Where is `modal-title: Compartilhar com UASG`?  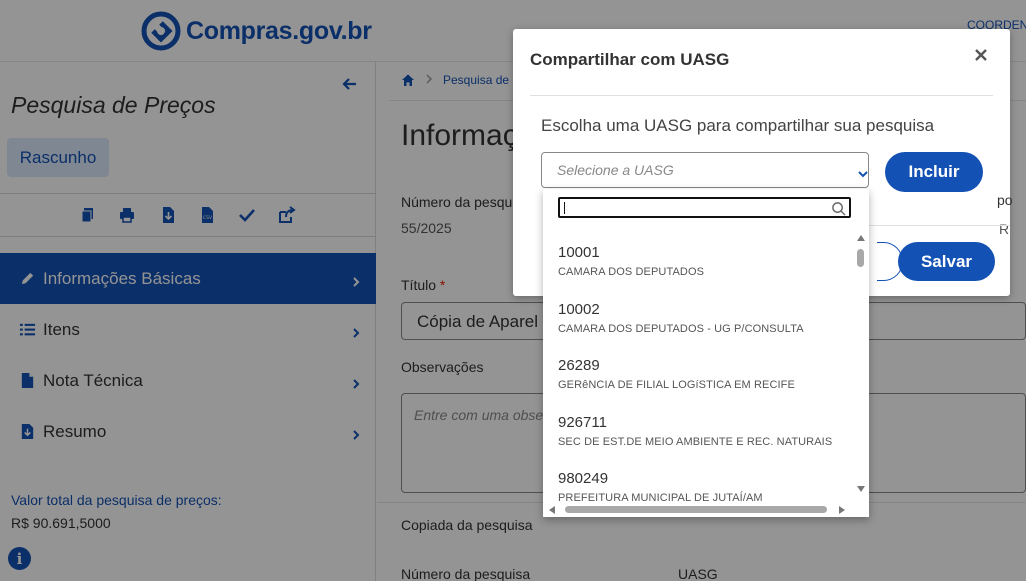
modal-title: Compartilhar com UASG is located at coordinates (630, 59).